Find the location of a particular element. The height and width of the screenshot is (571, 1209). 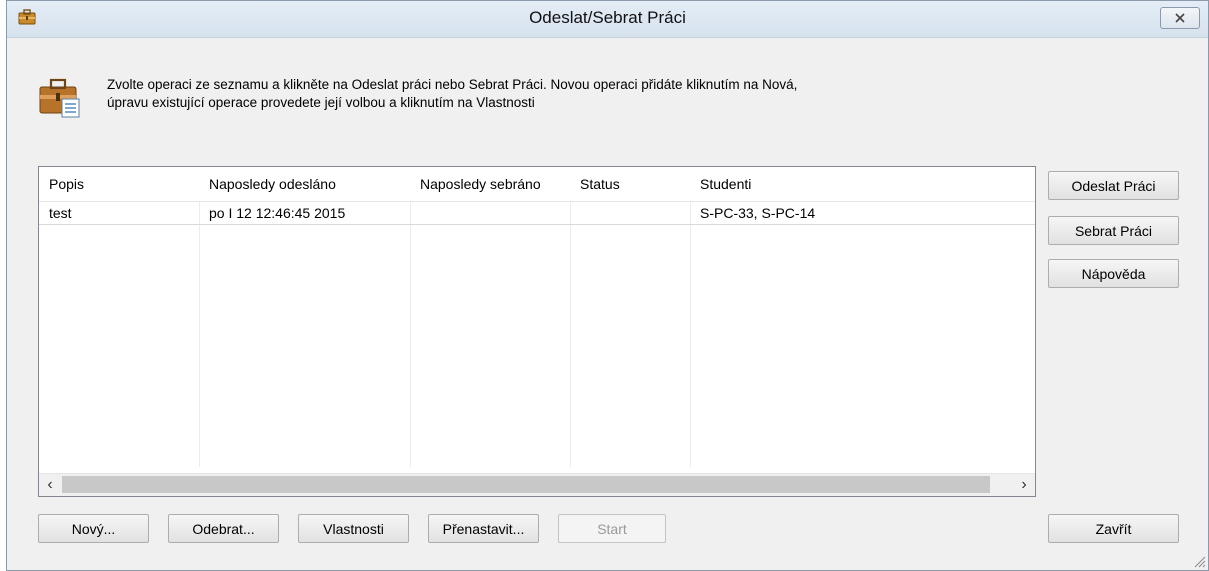

window-title: Odeslat/Sebrat Práci is located at coordinates (607, 17).